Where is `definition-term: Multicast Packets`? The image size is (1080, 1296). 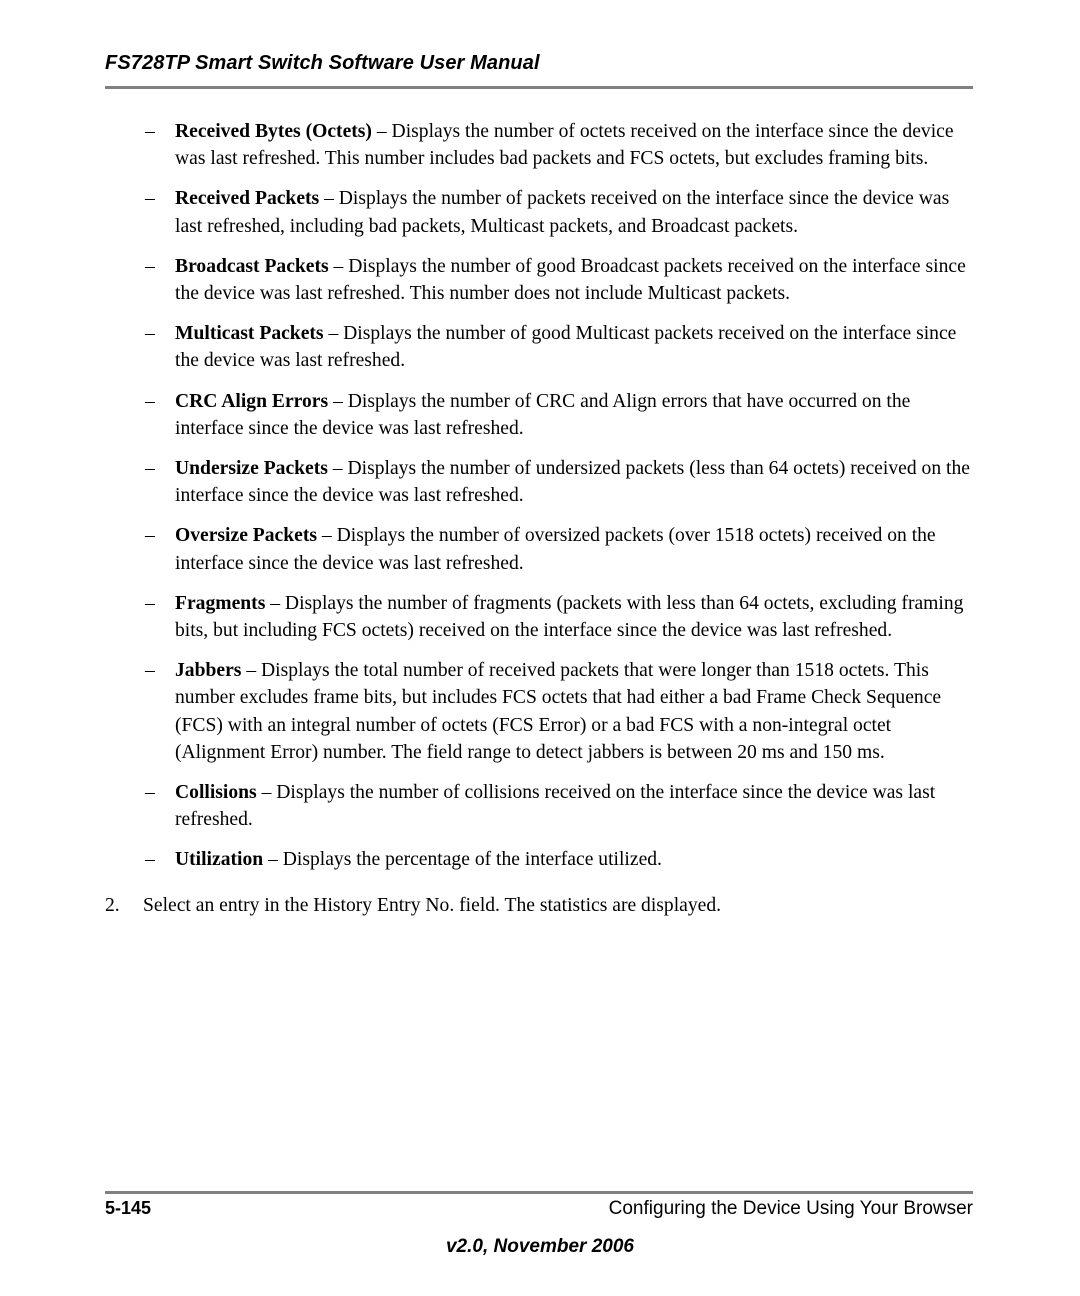
definition-term: Multicast Packets is located at coordinates (249, 334).